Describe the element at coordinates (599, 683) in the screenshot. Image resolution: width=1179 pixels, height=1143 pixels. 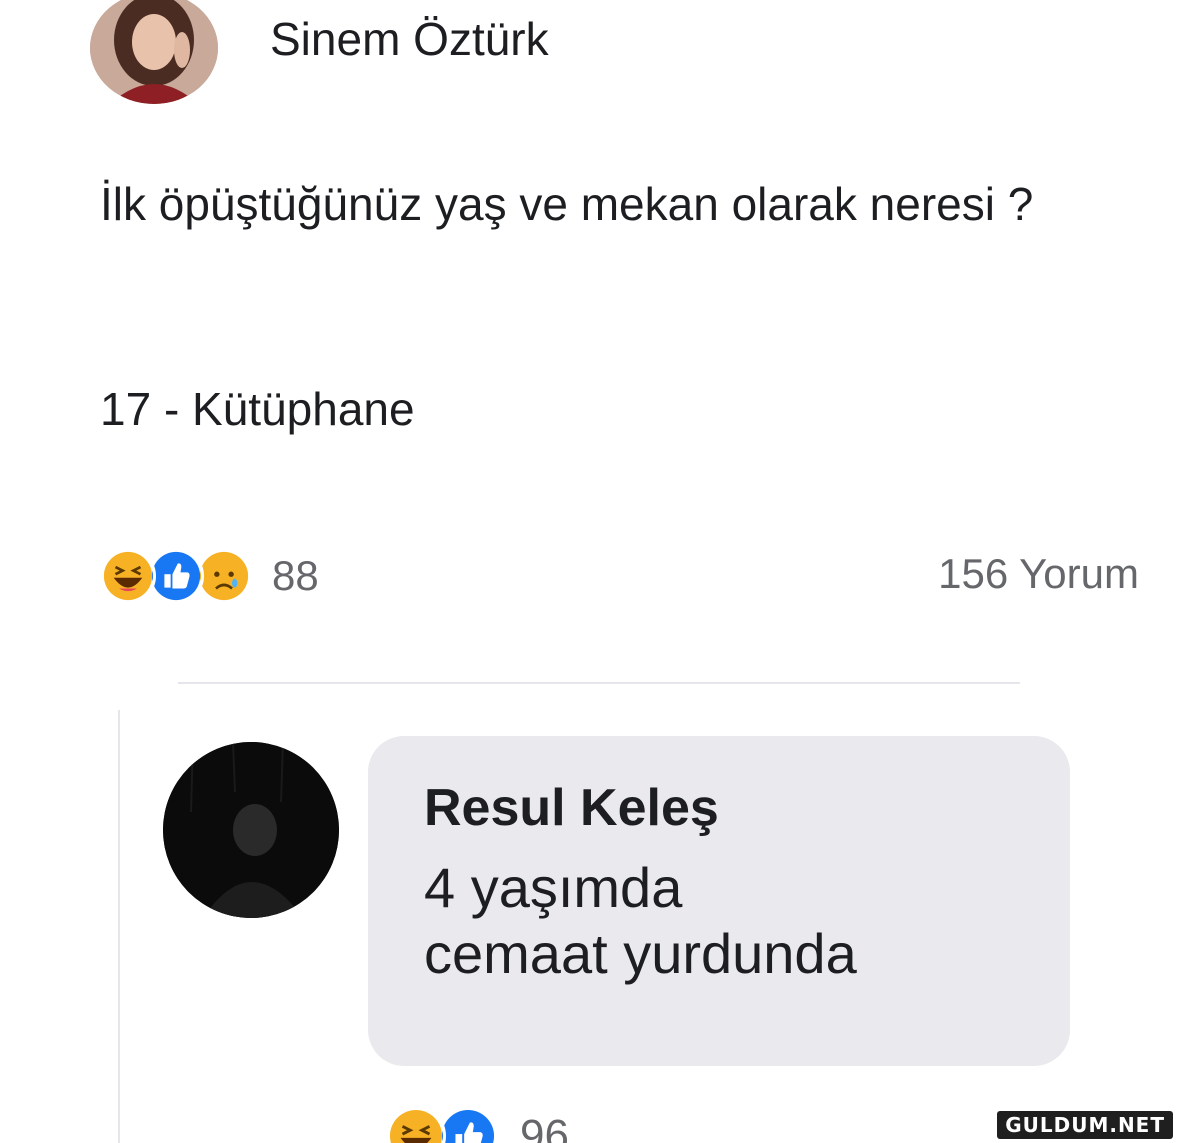
I see `divider` at that location.